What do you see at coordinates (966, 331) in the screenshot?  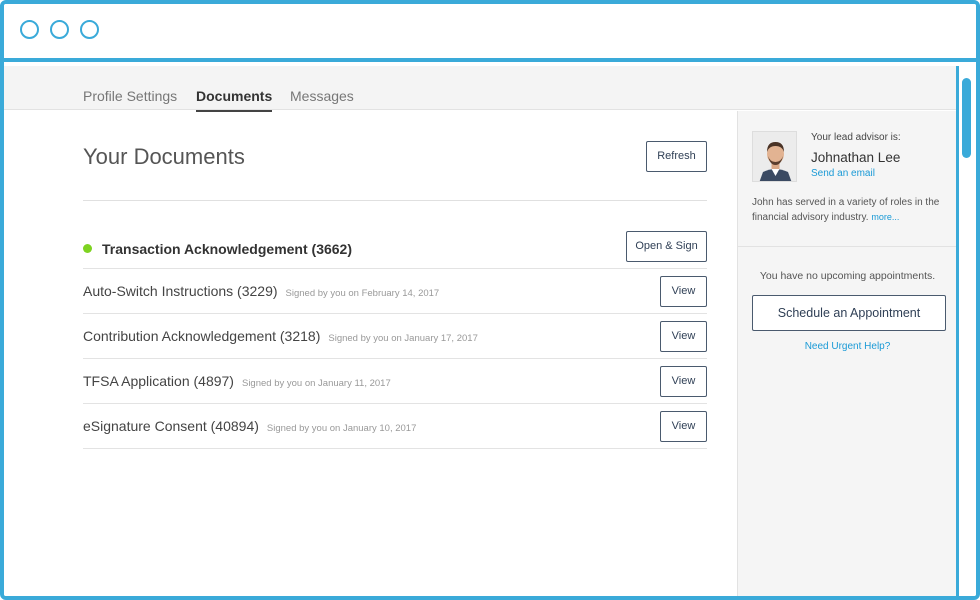 I see `vertical-scrollbar` at bounding box center [966, 331].